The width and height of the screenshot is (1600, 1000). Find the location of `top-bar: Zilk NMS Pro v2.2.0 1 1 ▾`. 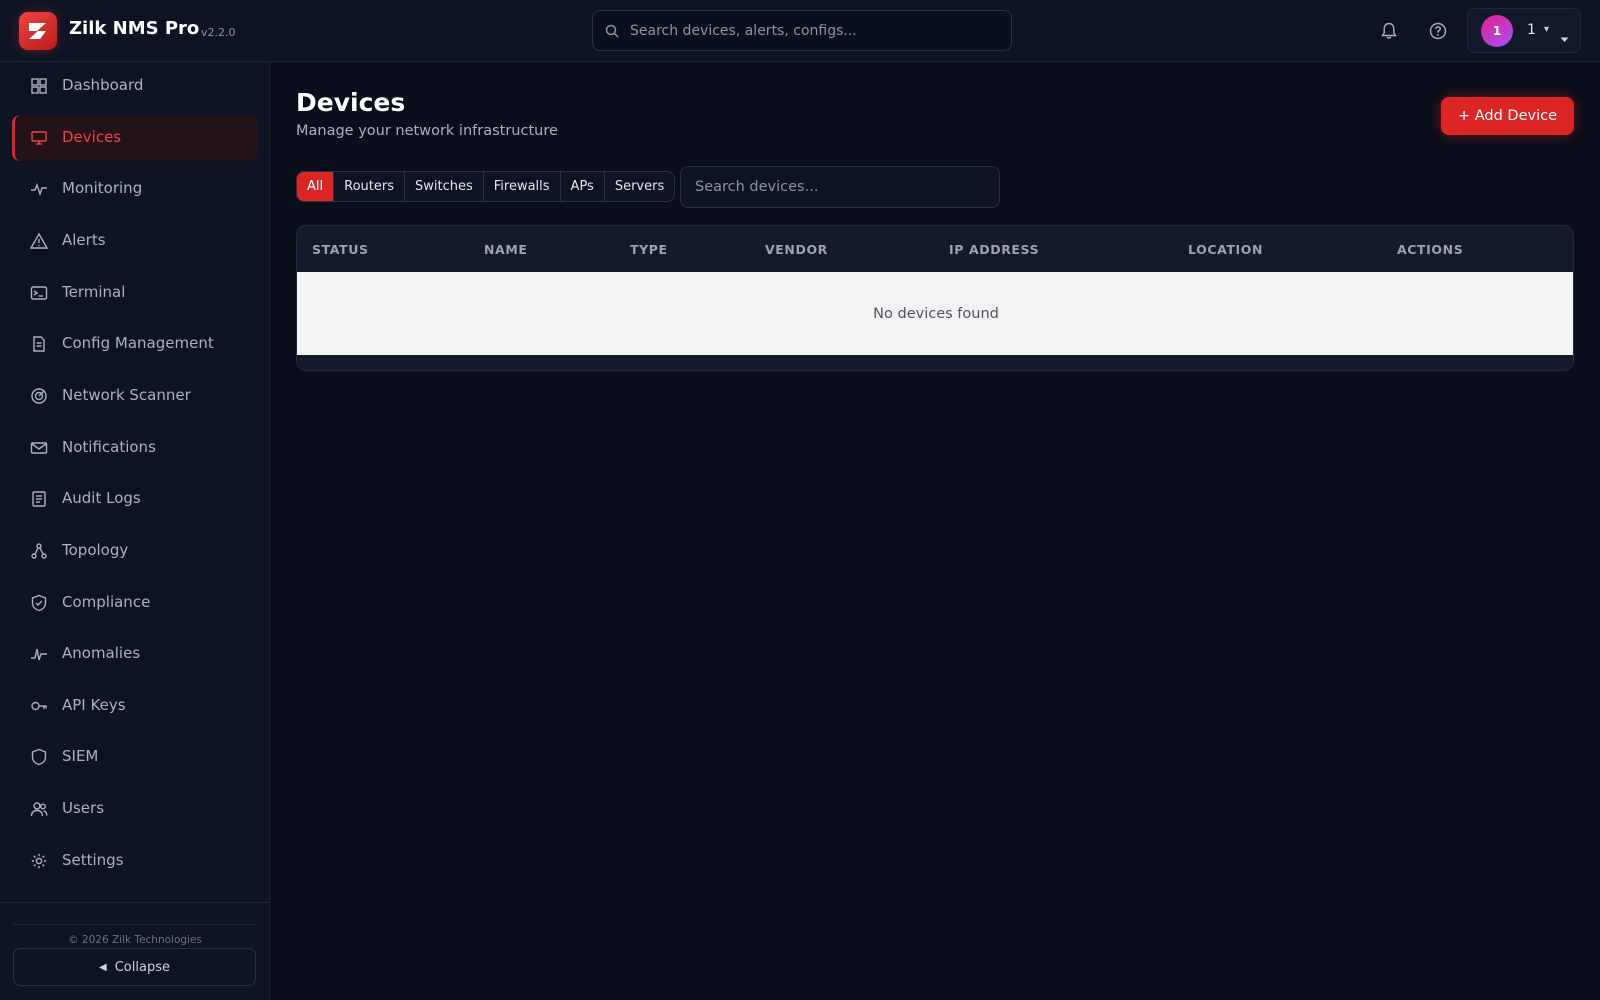

top-bar: Zilk NMS Pro v2.2.0 1 1 ▾ is located at coordinates (800, 31).